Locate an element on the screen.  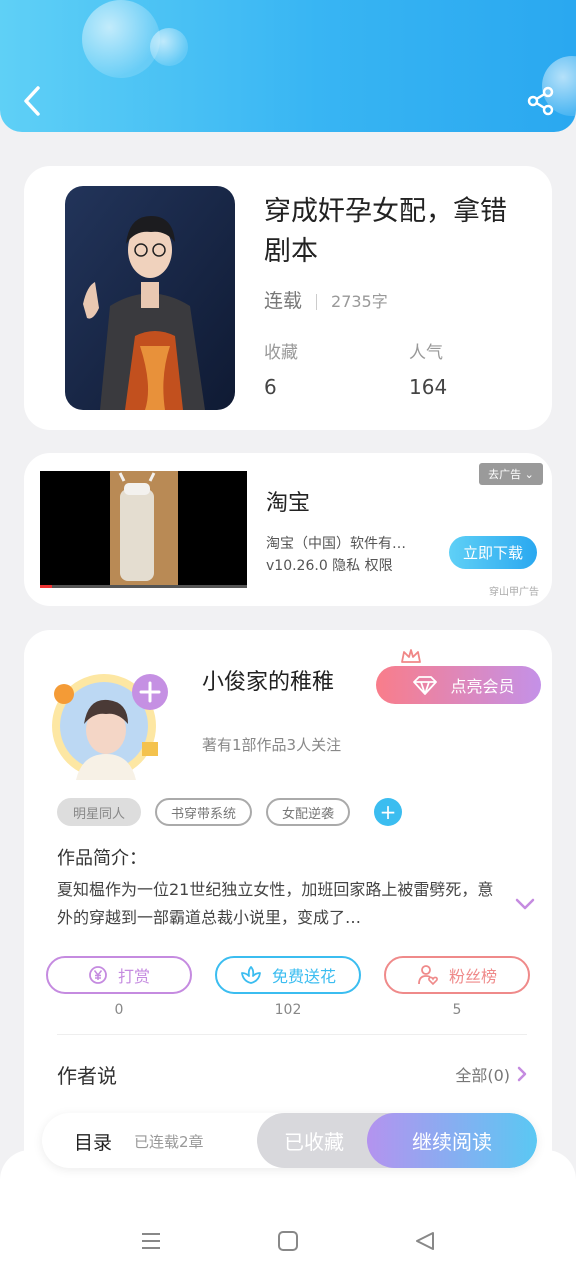
share-button is located at coordinates (541, 101).